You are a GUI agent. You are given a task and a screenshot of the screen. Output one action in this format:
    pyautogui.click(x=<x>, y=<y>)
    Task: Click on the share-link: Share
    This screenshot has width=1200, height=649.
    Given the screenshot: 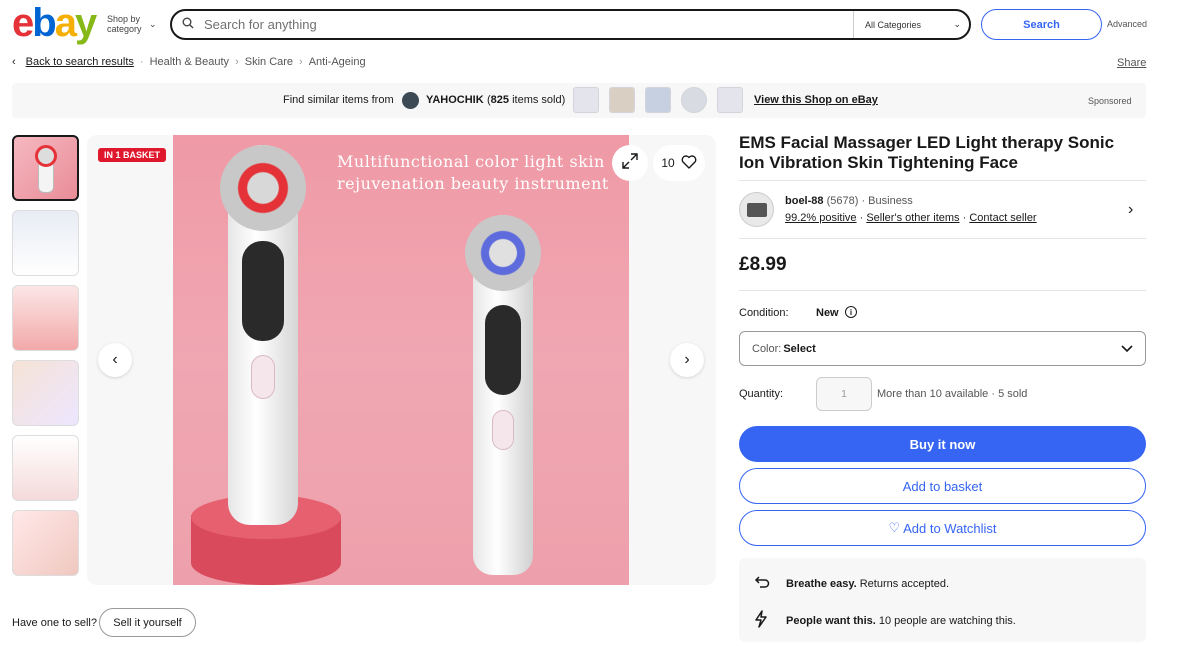 What is the action you would take?
    pyautogui.click(x=1131, y=63)
    